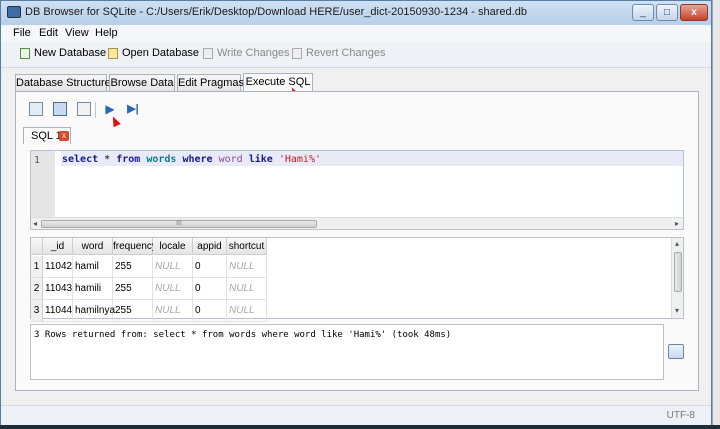 This screenshot has width=720, height=429. What do you see at coordinates (678, 272) in the screenshot?
I see `results-scrollbar-thumb` at bounding box center [678, 272].